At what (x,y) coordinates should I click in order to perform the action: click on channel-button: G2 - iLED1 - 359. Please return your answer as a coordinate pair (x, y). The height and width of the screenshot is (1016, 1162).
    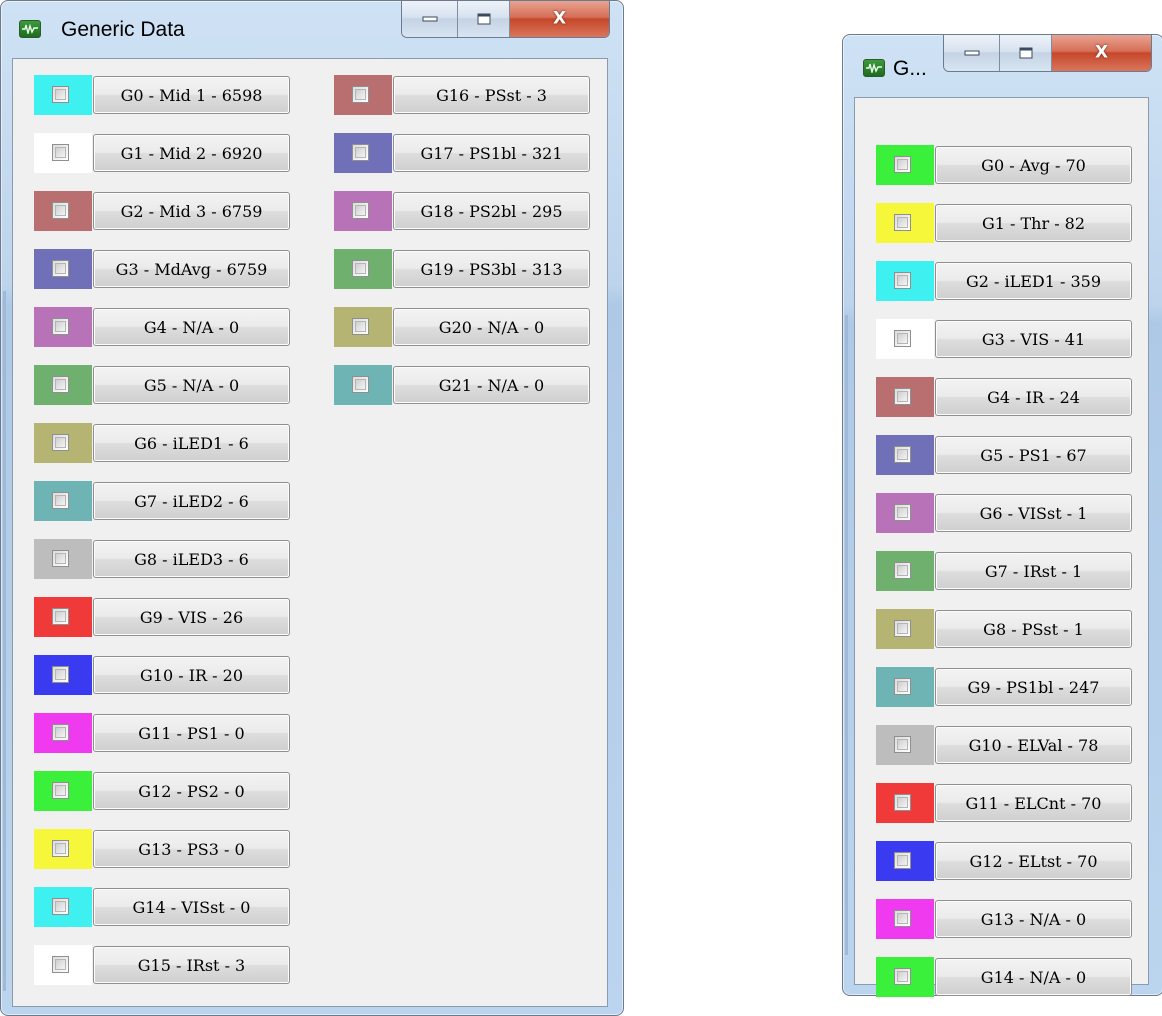
    Looking at the image, I should click on (1033, 281).